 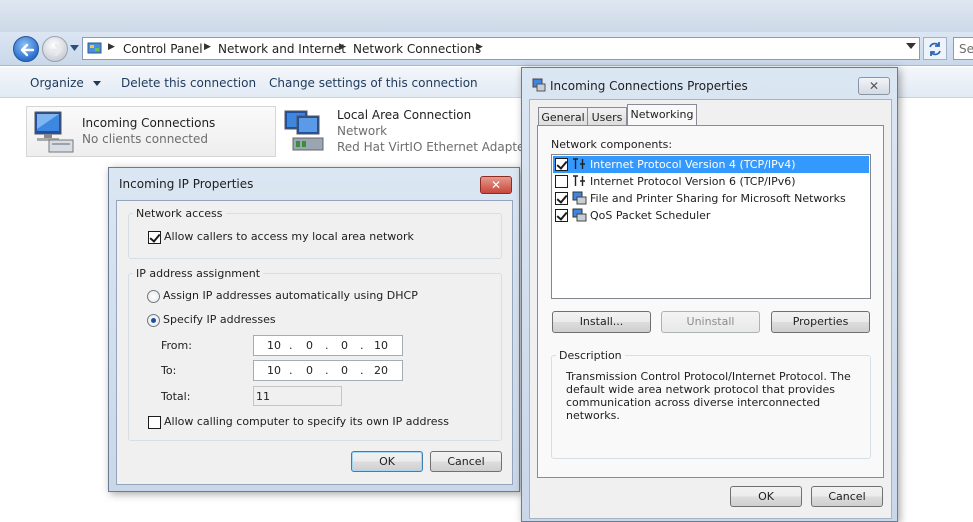 I want to click on tab-users: Users, so click(x=607, y=116).